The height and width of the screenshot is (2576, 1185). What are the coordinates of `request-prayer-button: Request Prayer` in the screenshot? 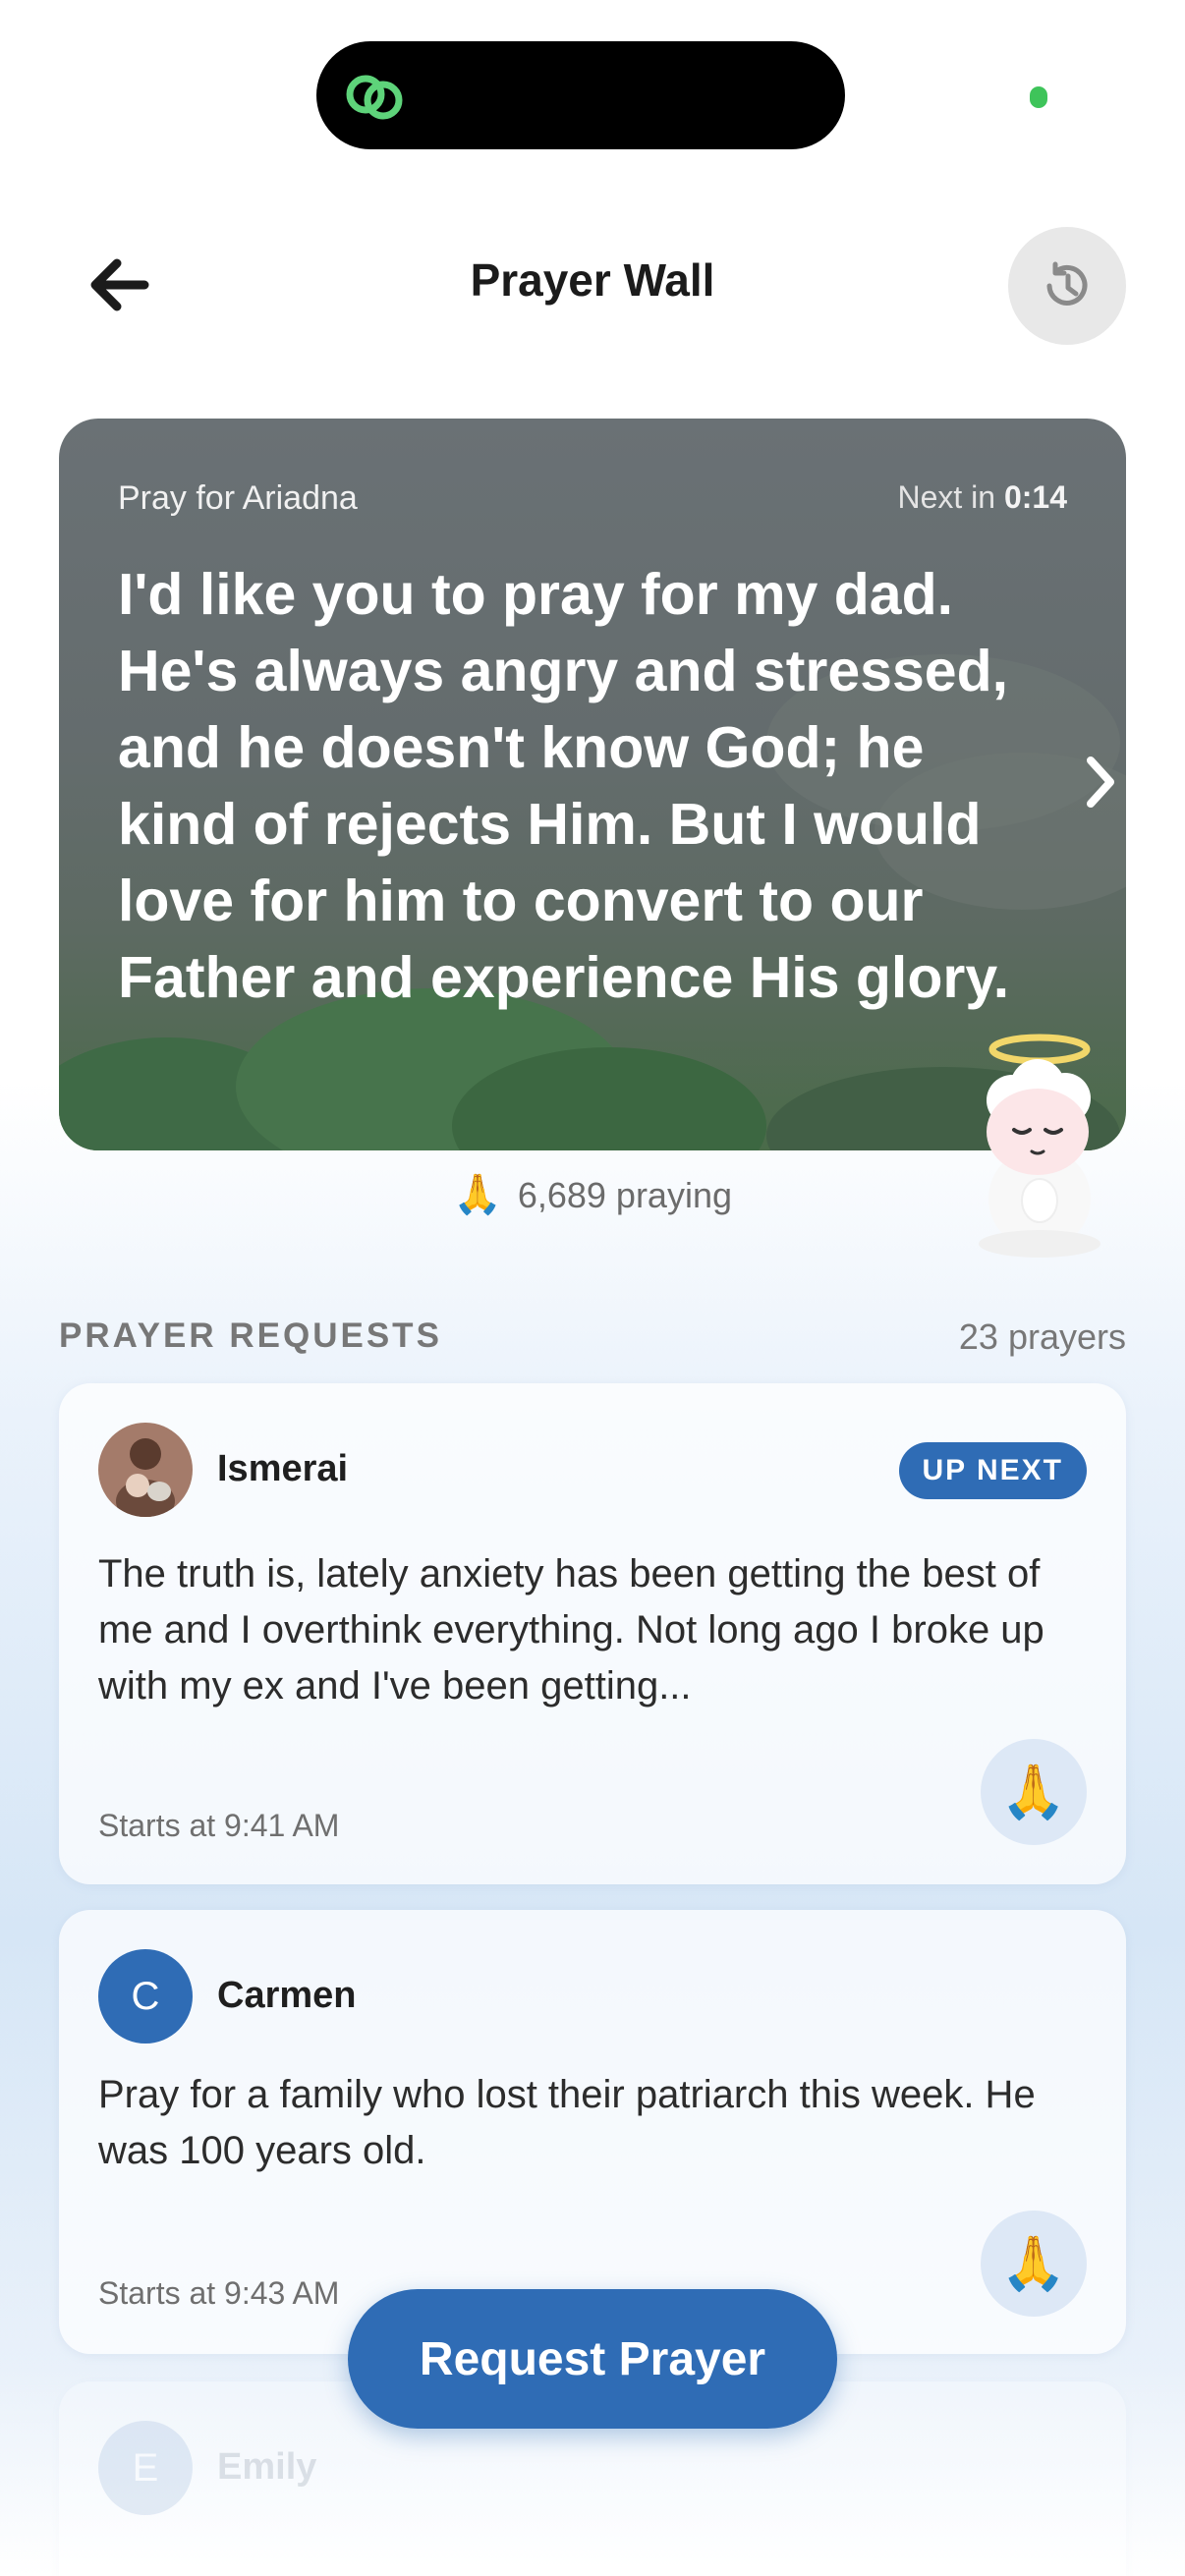 It's located at (592, 2359).